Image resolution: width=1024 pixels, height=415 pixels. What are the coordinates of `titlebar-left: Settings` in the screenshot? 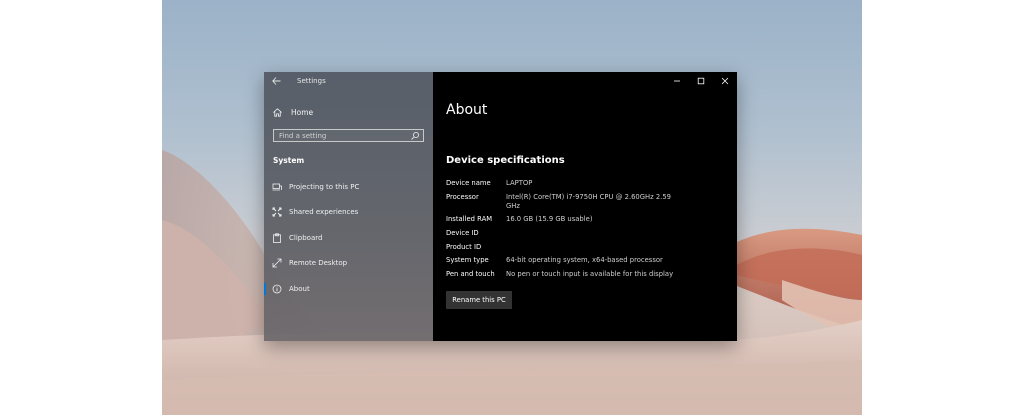 It's located at (348, 81).